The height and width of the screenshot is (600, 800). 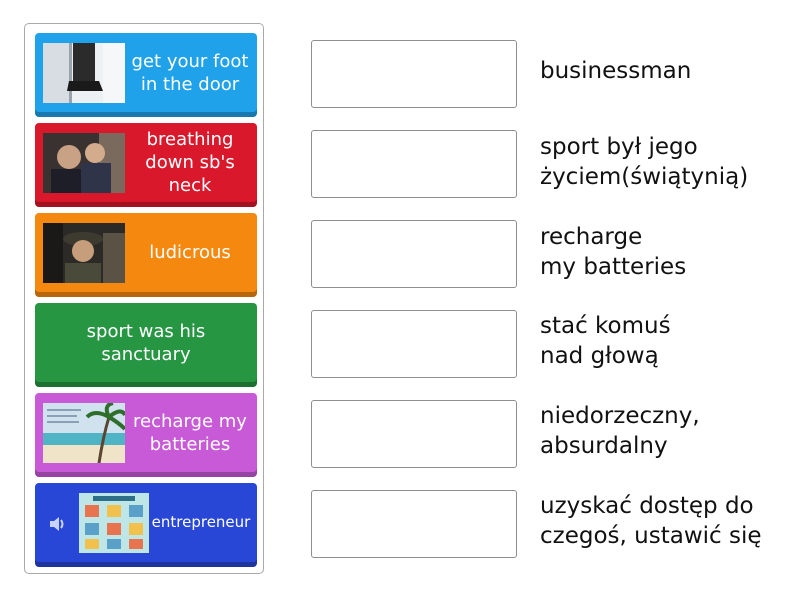 I want to click on tile-sport-was-his-sanctuary: sport was his sanctuary, so click(x=146, y=345).